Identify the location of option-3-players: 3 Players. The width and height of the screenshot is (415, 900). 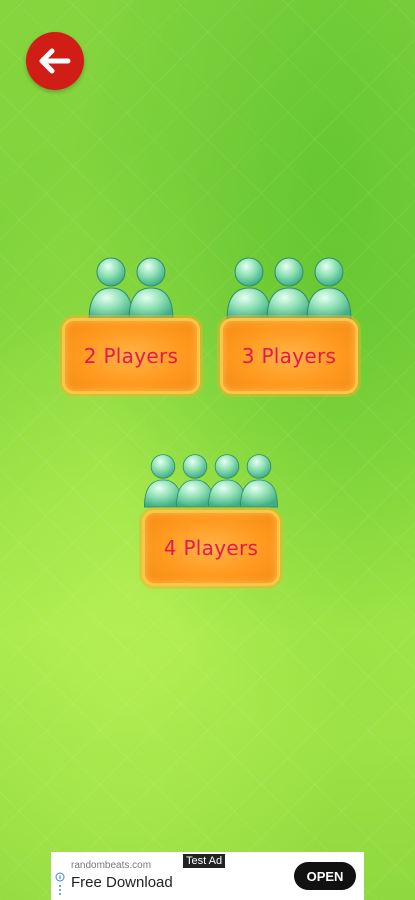
(289, 323).